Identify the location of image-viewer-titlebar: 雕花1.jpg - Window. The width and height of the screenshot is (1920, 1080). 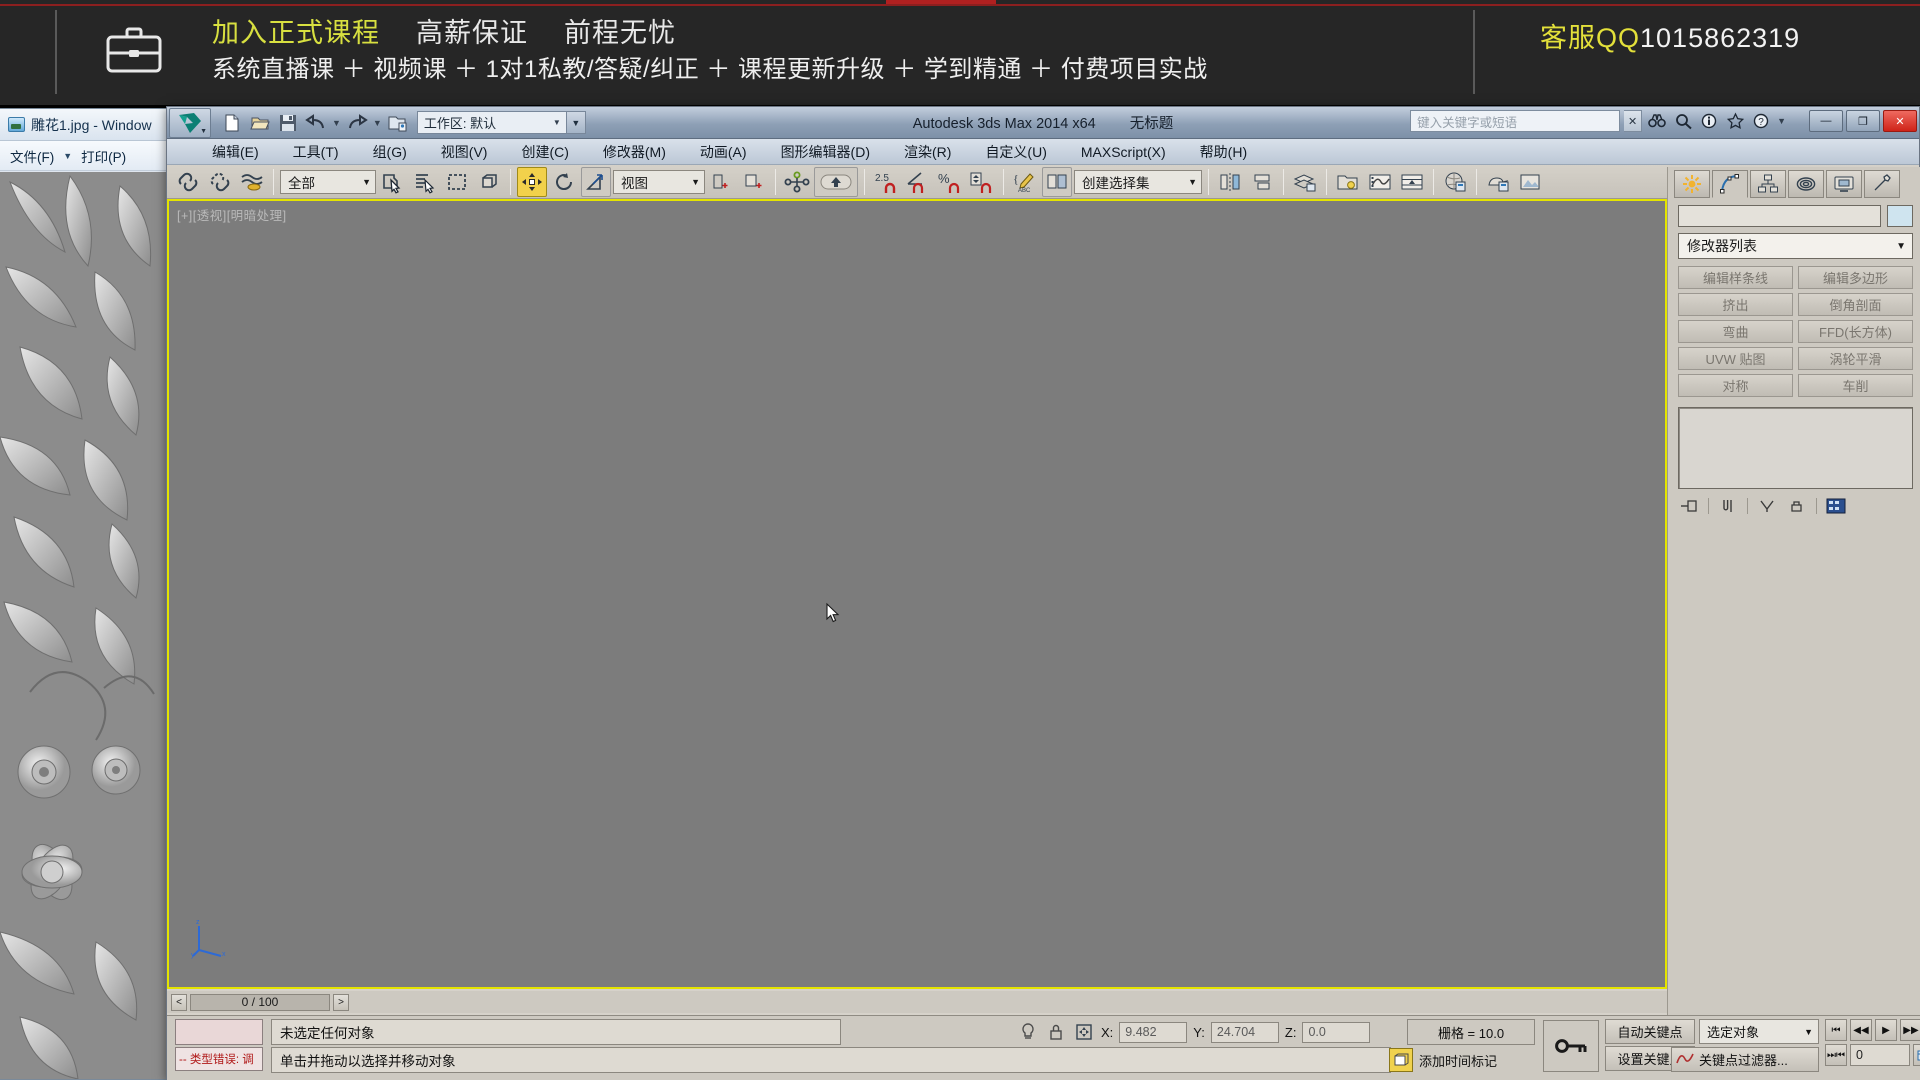
(85, 125).